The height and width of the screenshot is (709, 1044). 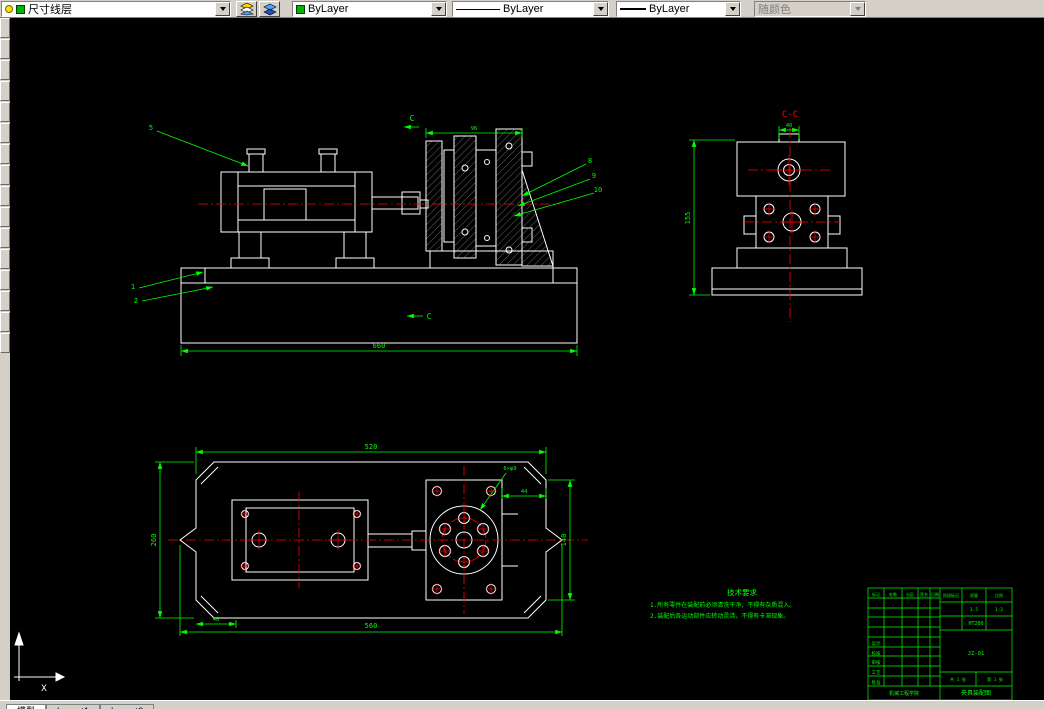 What do you see at coordinates (478, 9) in the screenshot?
I see `linetype-sample-icon` at bounding box center [478, 9].